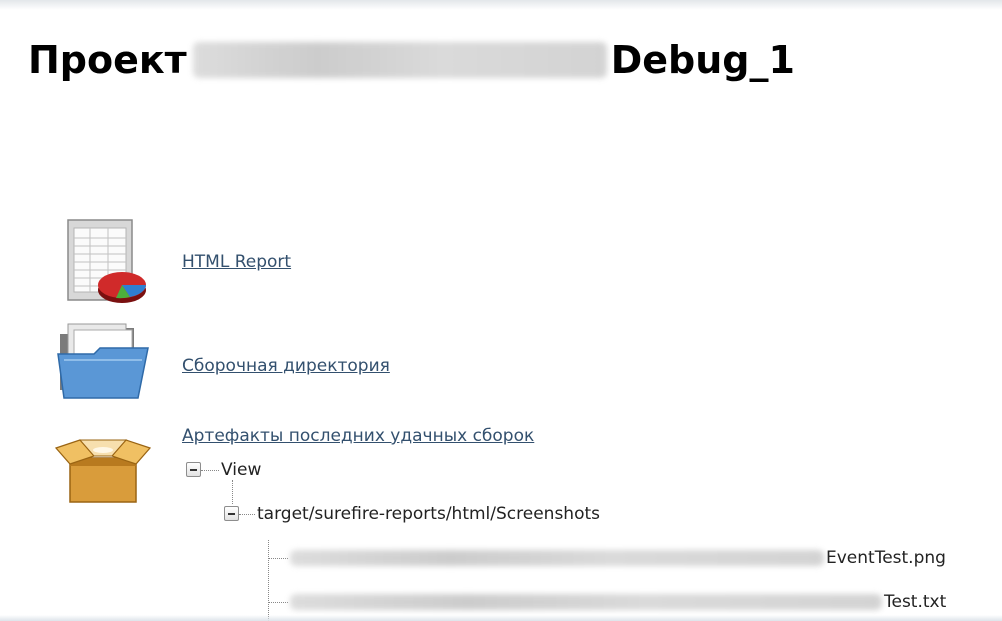 Image resolution: width=1002 pixels, height=621 pixels. What do you see at coordinates (103, 471) in the screenshot?
I see `open-box-icon` at bounding box center [103, 471].